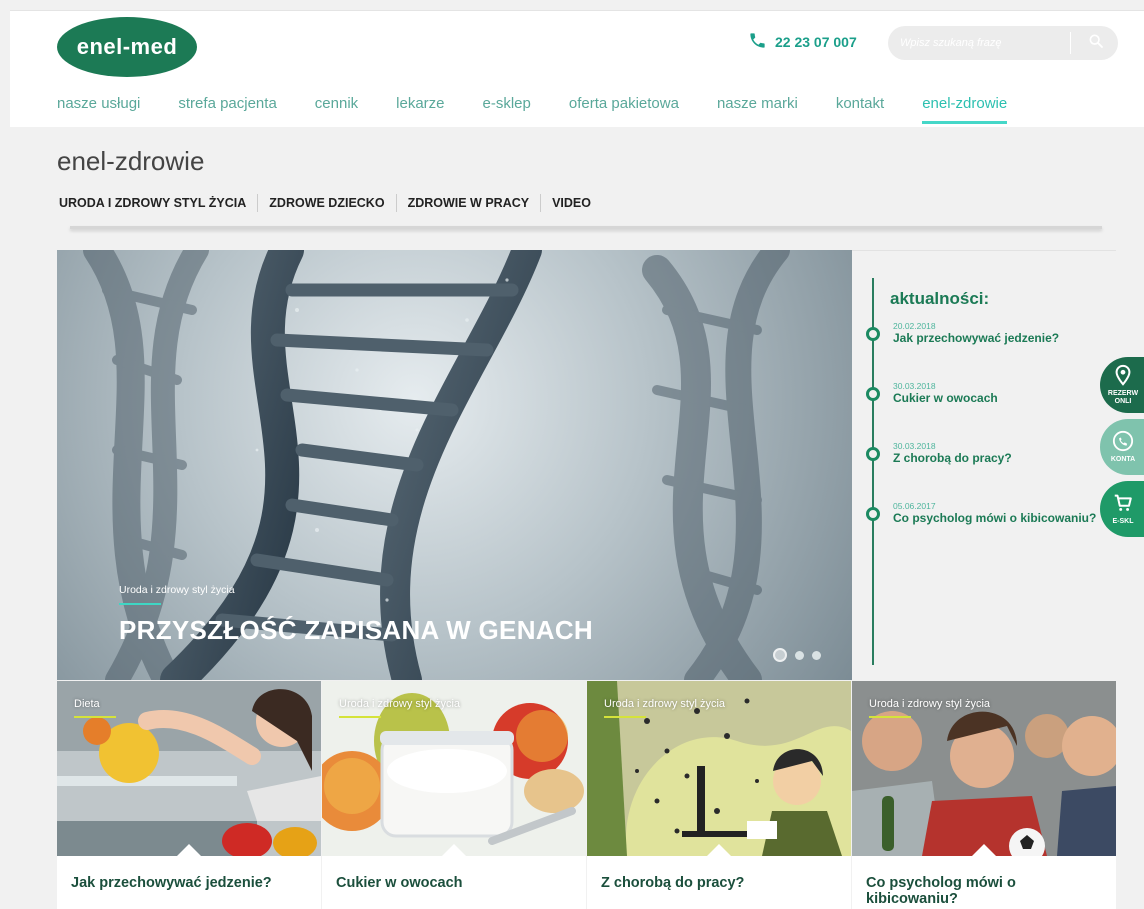 Image resolution: width=1144 pixels, height=909 pixels. What do you see at coordinates (571, 203) in the screenshot?
I see `subnav-item-video: VIDEO` at bounding box center [571, 203].